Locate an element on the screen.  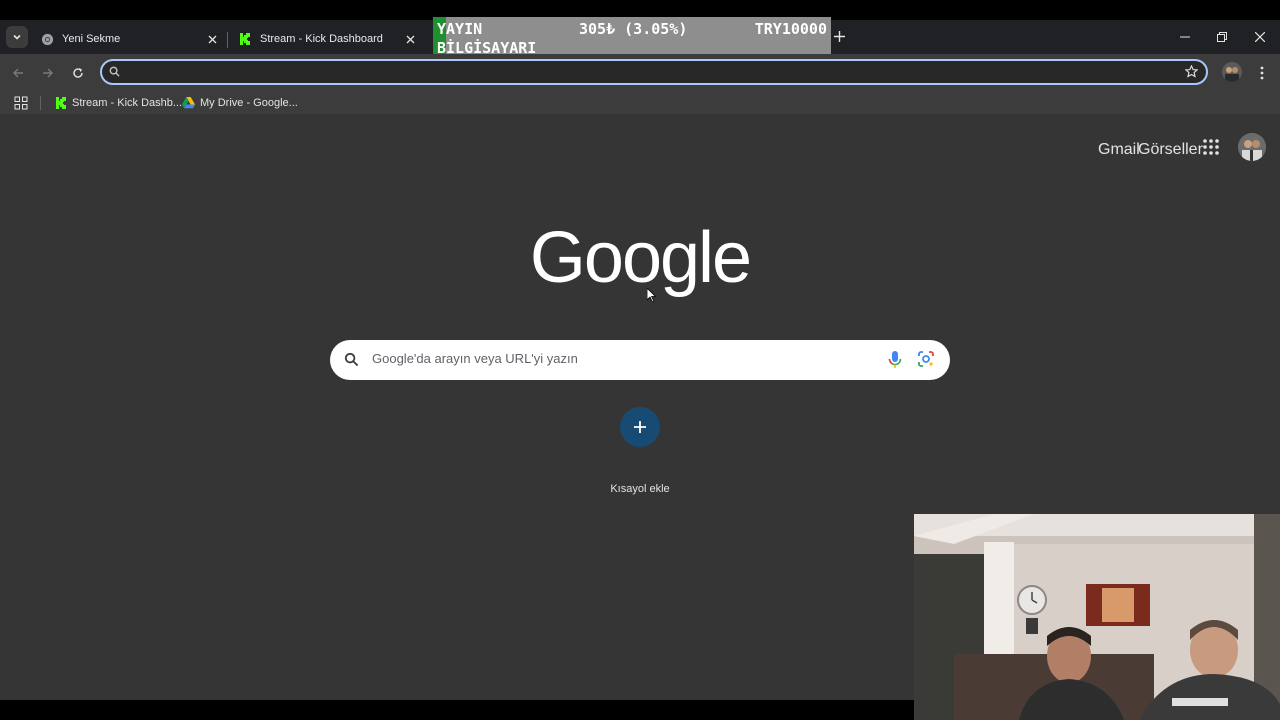
profile-avatar-button is located at coordinates (1232, 72).